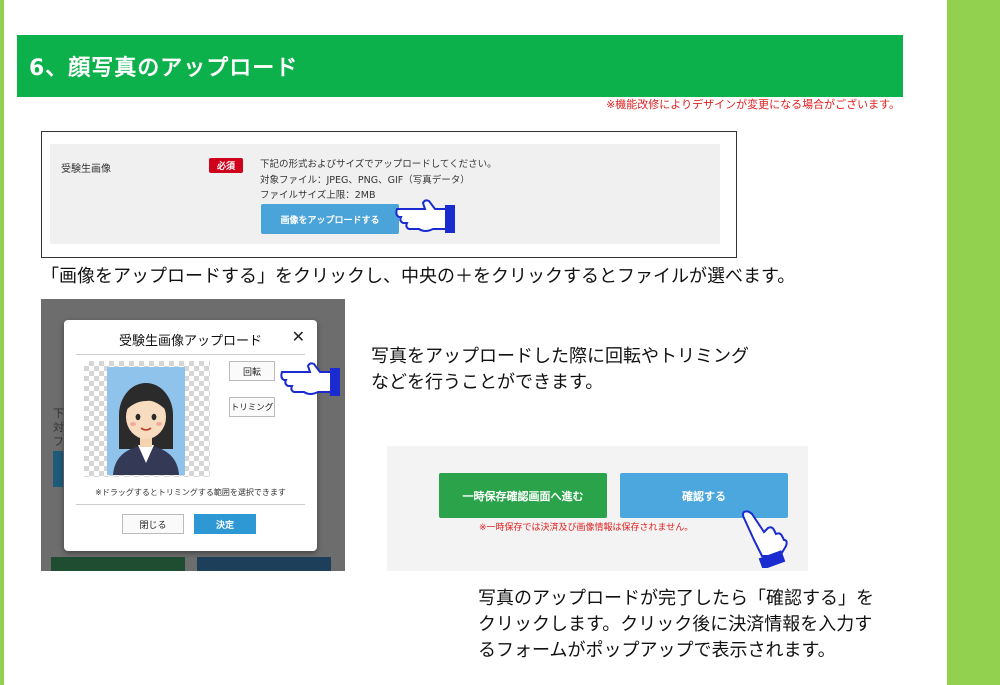 The width and height of the screenshot is (1000, 685). I want to click on background-blue-button, so click(264, 564).